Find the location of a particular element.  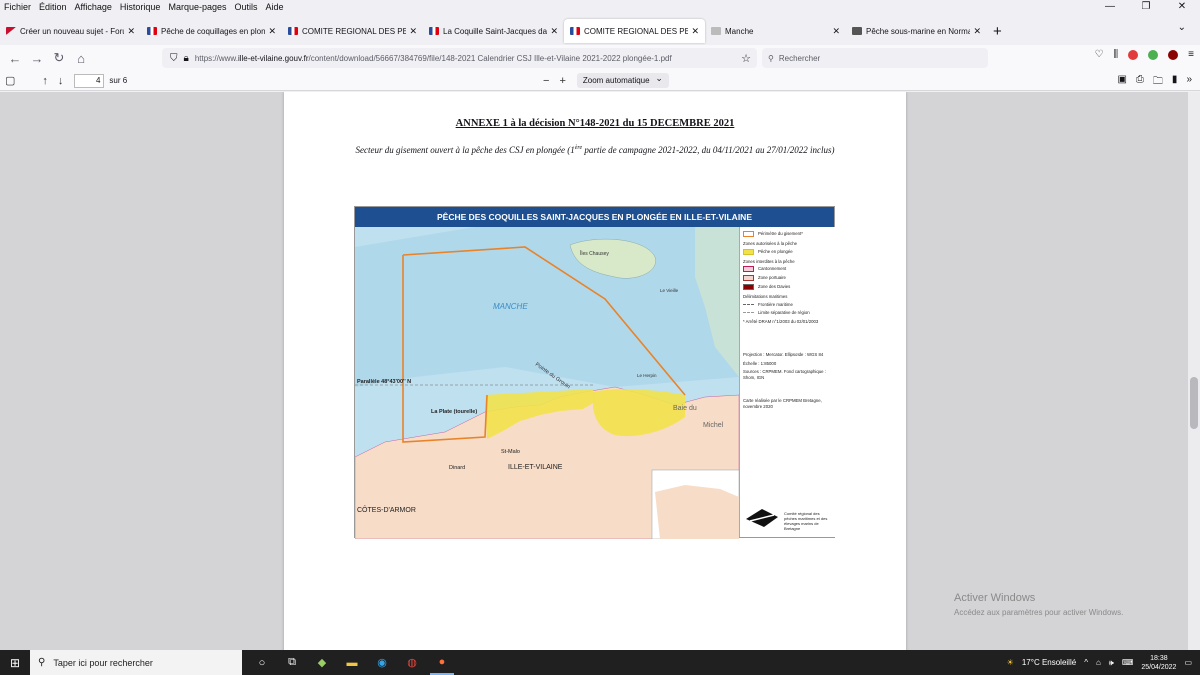

inset-brittany is located at coordinates (697, 512).